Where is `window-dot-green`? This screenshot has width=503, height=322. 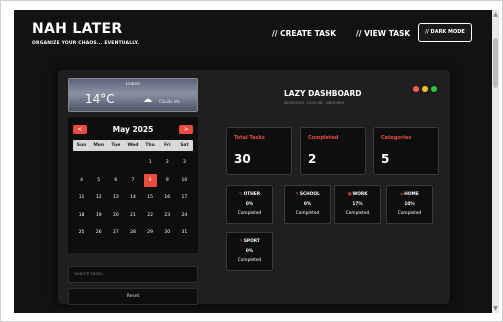 window-dot-green is located at coordinates (434, 89).